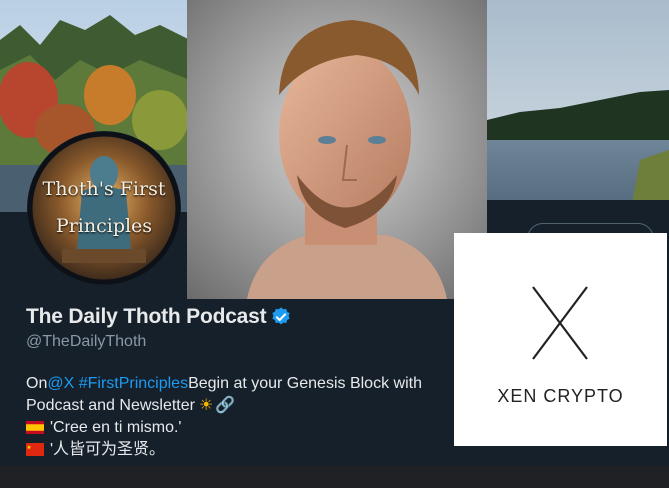  Describe the element at coordinates (133, 383) in the screenshot. I see `hashtag-link: #FirstPrinciples` at that location.